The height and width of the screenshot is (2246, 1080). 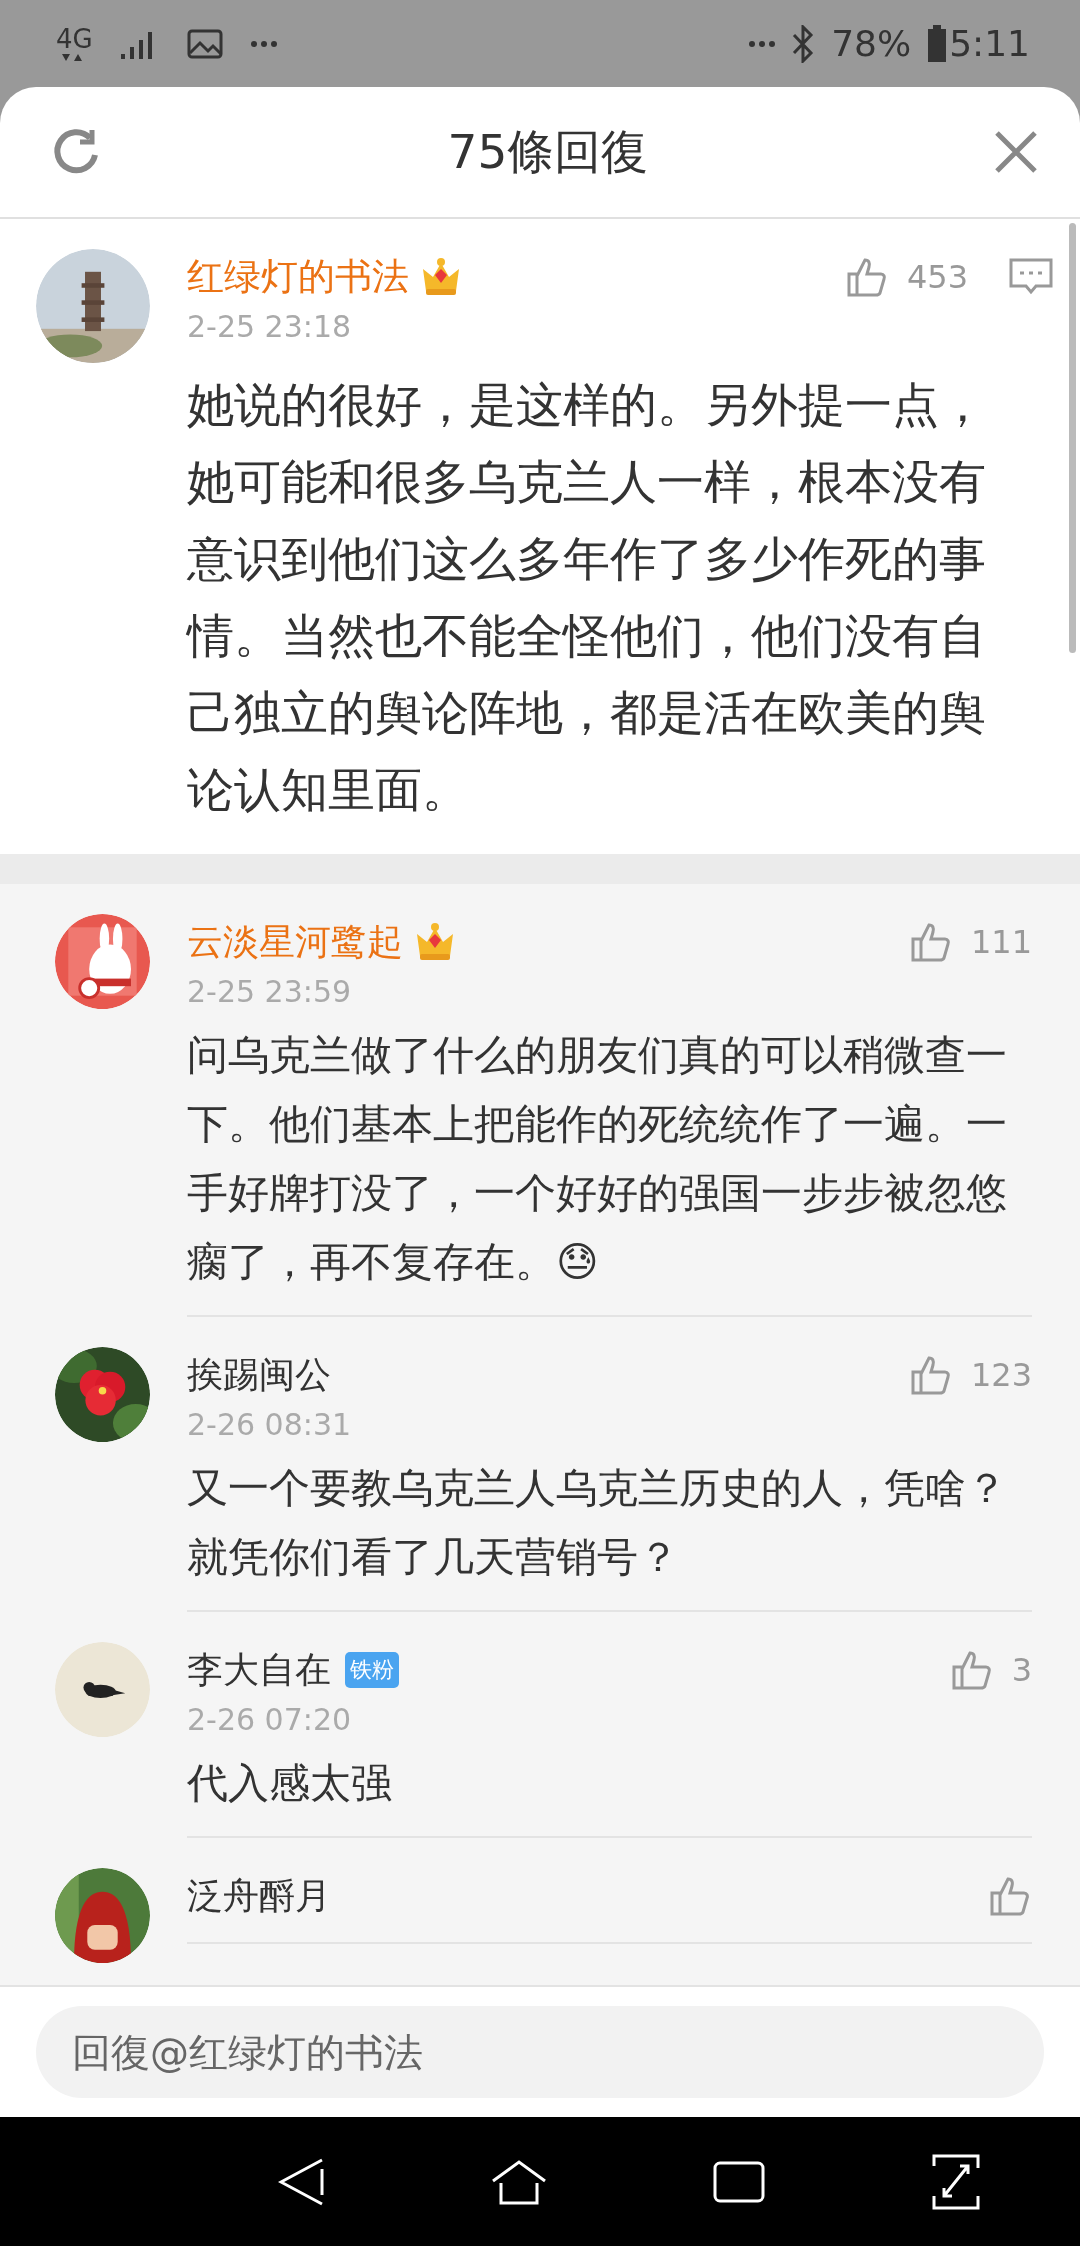 I want to click on back-icon, so click(x=301, y=2181).